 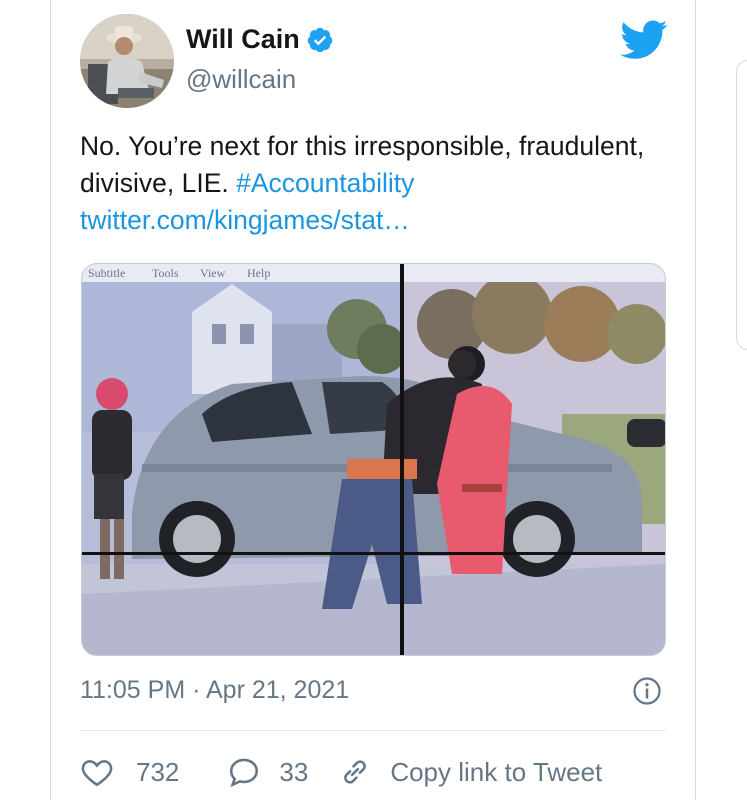 I want to click on twitter-bird-icon, so click(x=644, y=40).